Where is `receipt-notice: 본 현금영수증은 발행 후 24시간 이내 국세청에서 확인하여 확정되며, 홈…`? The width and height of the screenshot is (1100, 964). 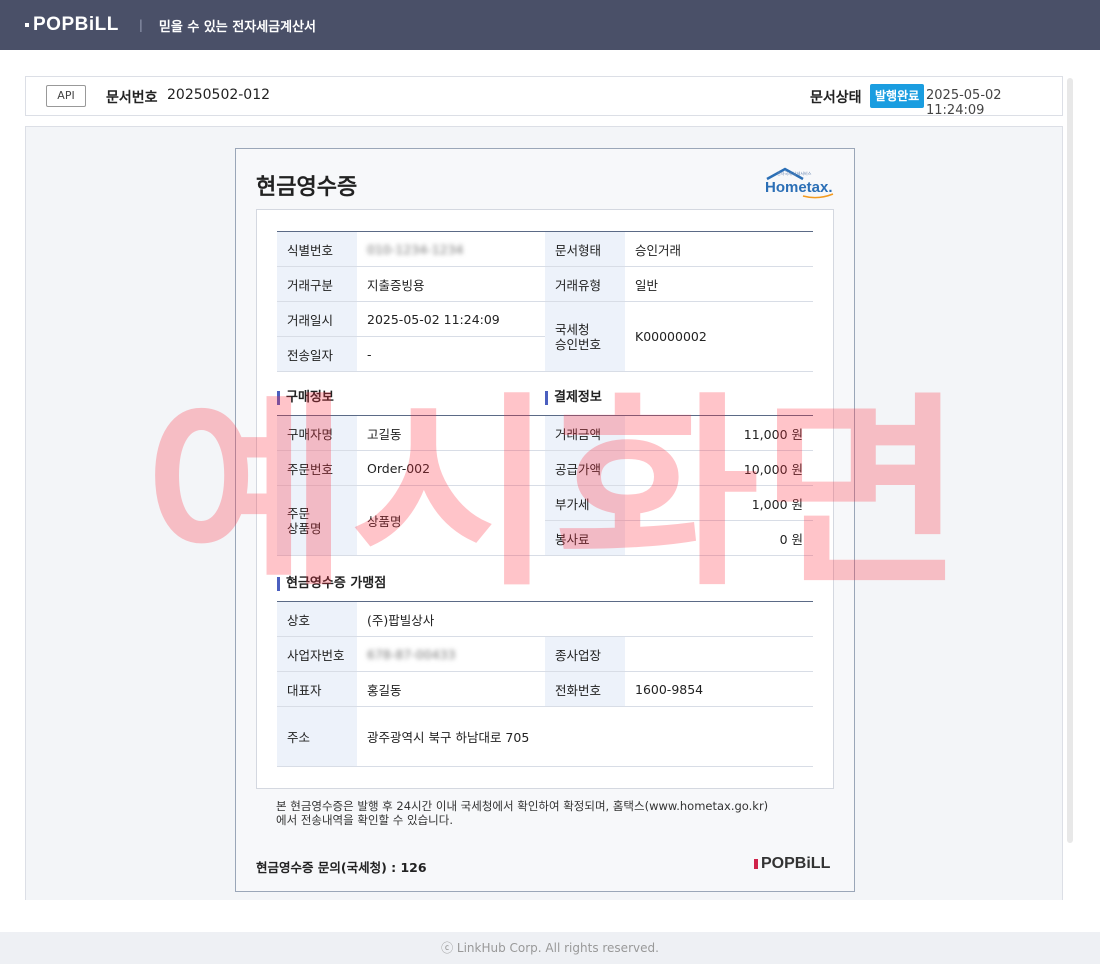
receipt-notice: 본 현금영수증은 발행 후 24시간 이내 국세청에서 확인하여 확정되며, 홈… is located at coordinates (522, 813).